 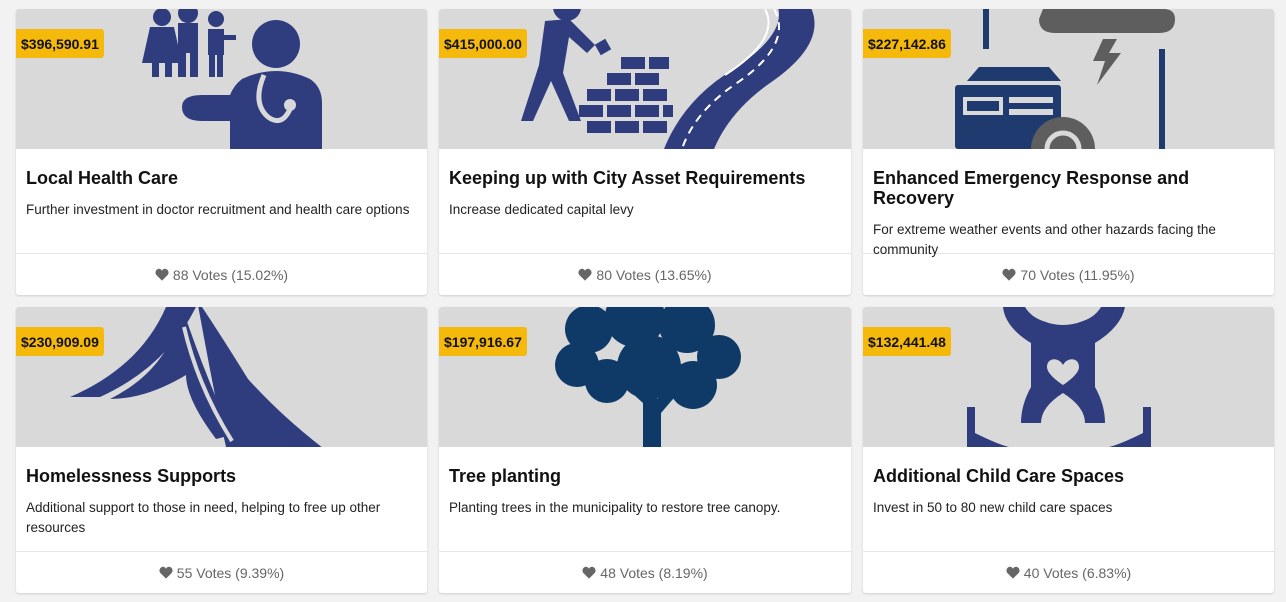 I want to click on vote-count: 88 Votes (15.02%), so click(x=221, y=274).